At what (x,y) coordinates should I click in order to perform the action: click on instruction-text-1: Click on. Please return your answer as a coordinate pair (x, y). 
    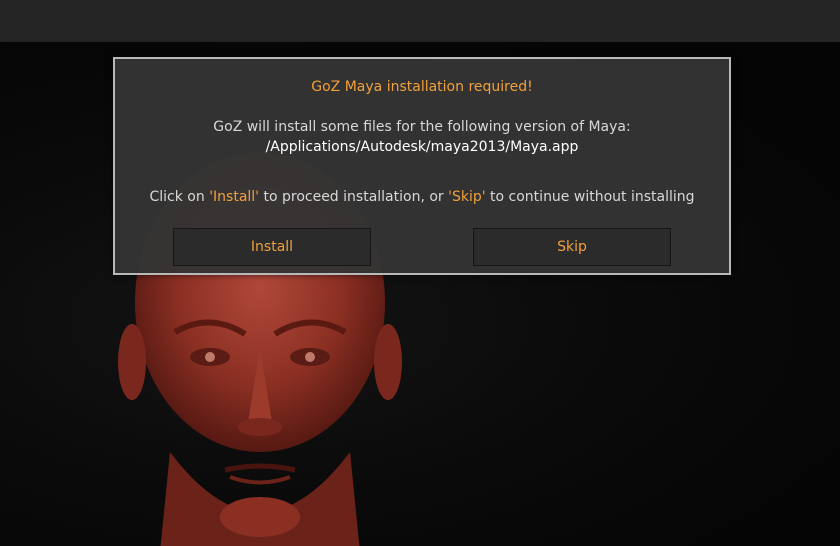
    Looking at the image, I should click on (179, 197).